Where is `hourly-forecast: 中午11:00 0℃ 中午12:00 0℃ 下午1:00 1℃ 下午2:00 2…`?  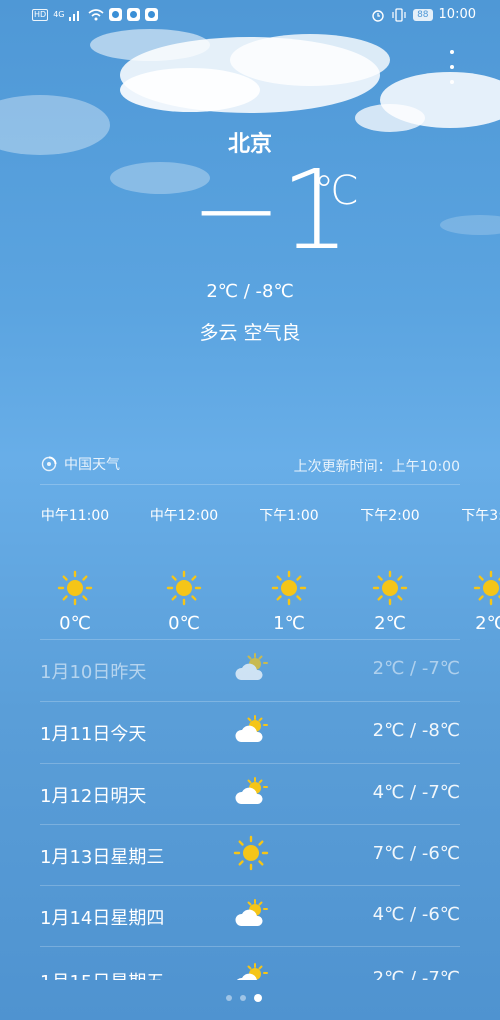 hourly-forecast: 中午11:00 0℃ 中午12:00 0℃ 下午1:00 1℃ 下午2:00 2… is located at coordinates (250, 570).